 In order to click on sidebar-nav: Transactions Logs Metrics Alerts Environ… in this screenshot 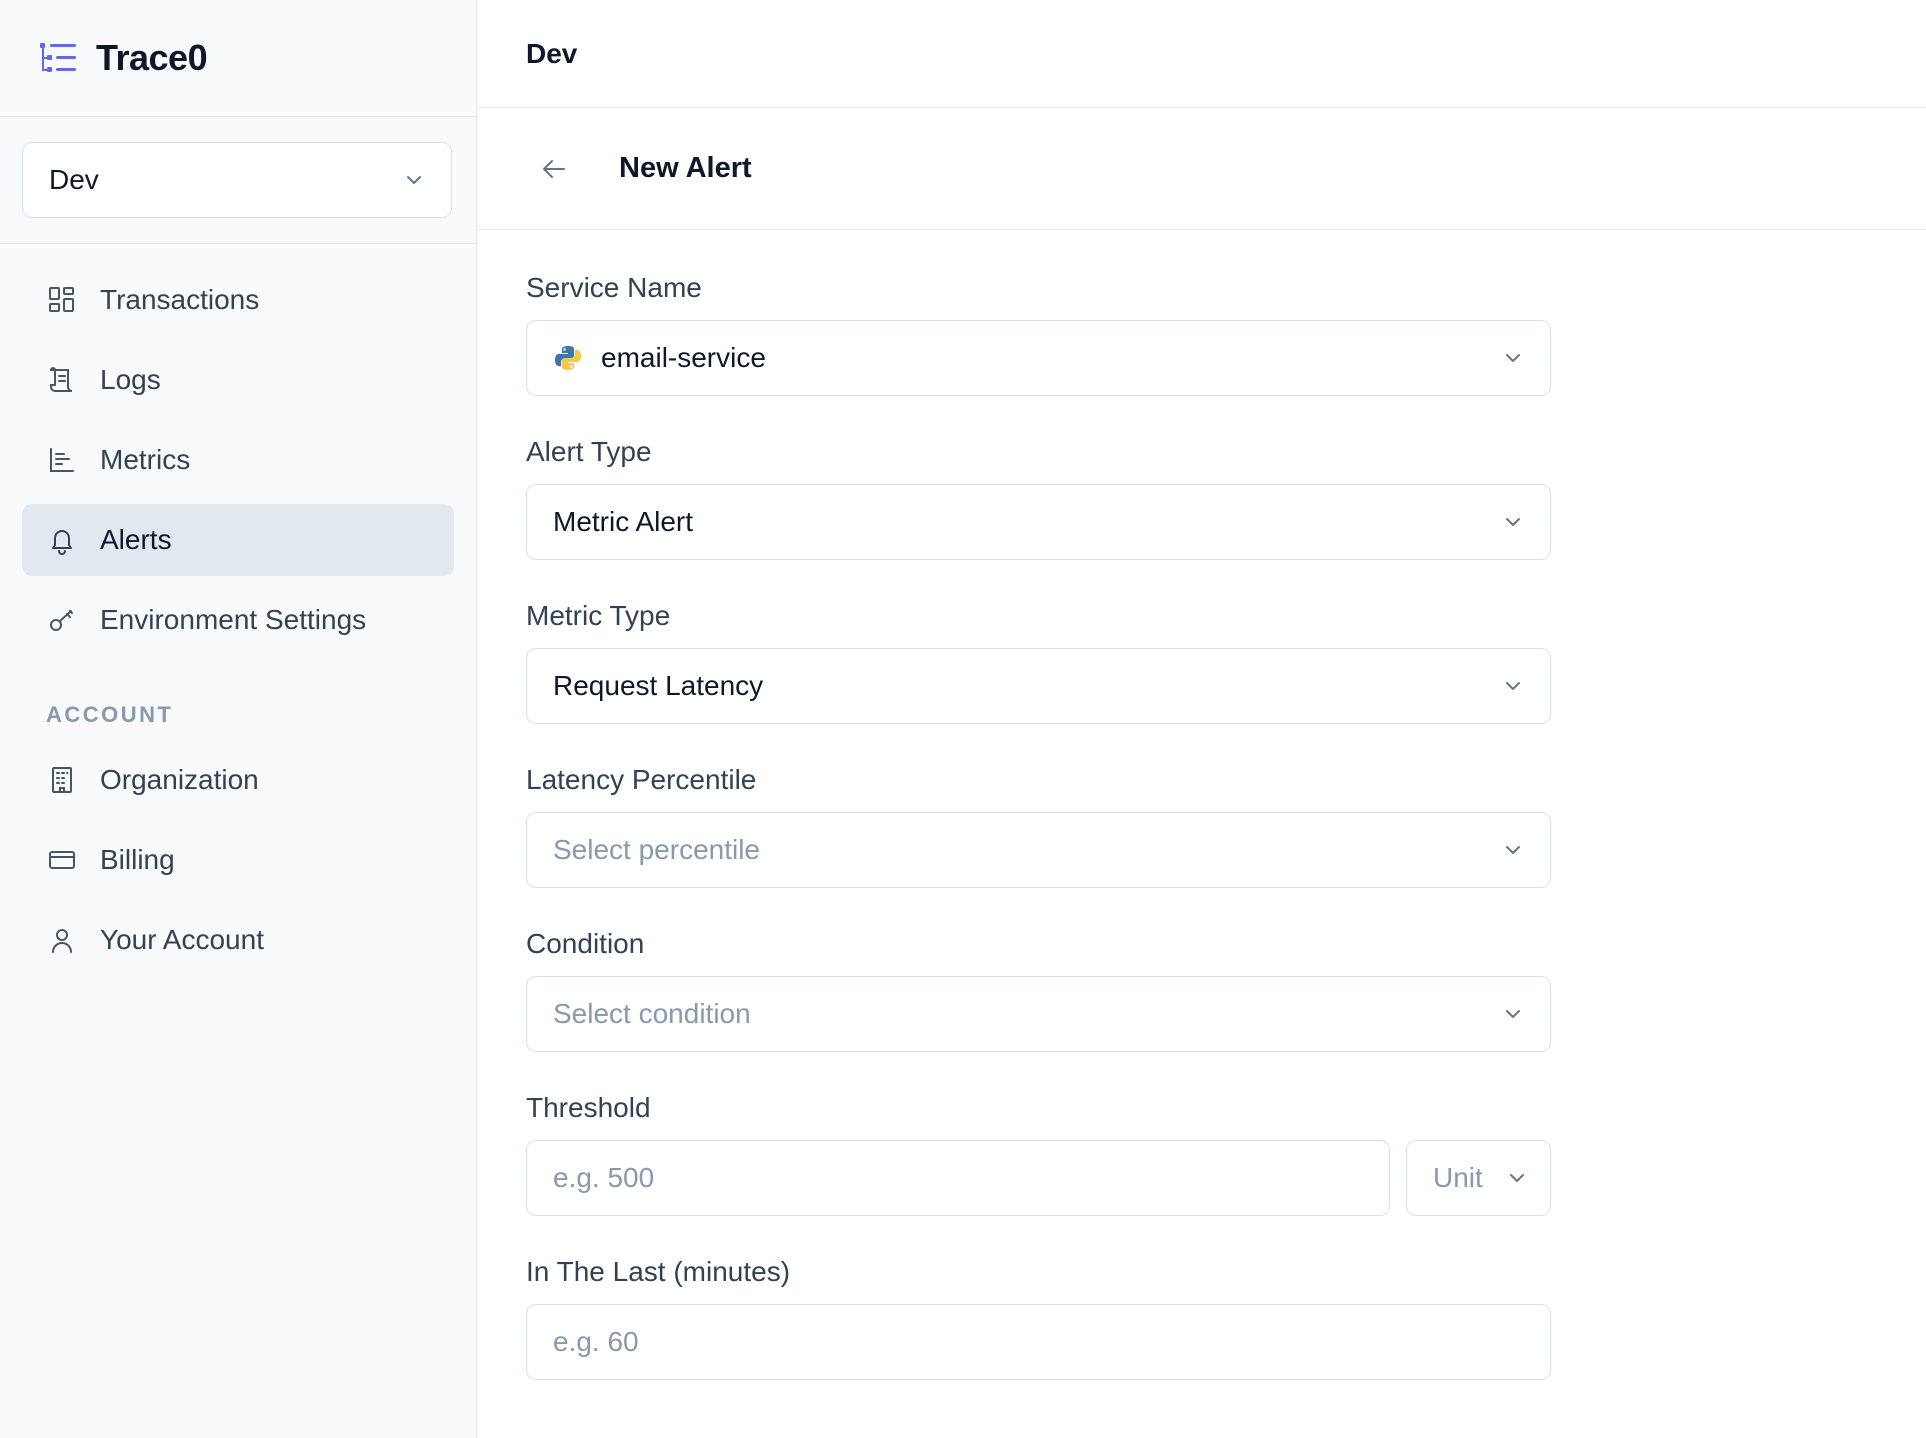, I will do `click(238, 454)`.